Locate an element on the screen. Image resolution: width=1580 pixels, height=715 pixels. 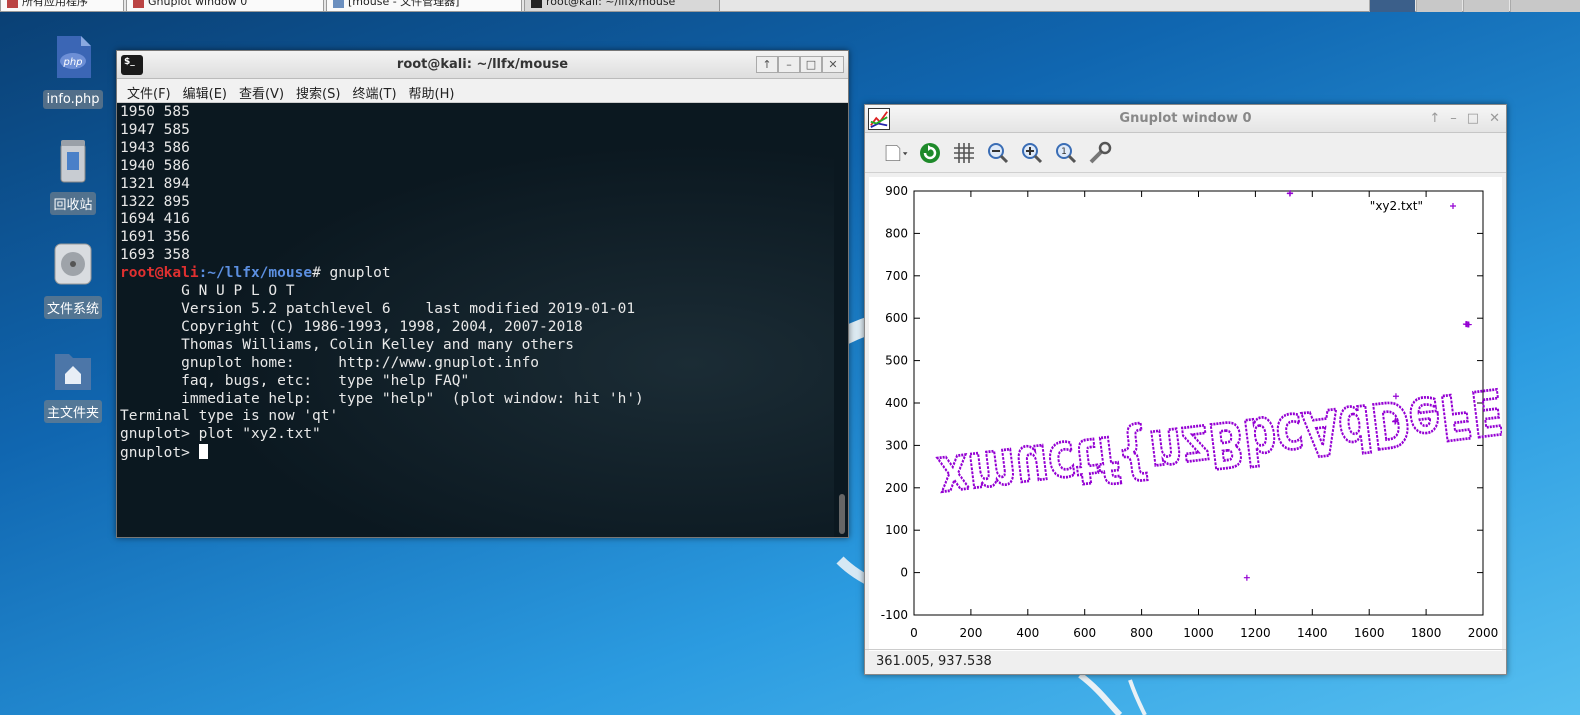
legend-label: "xy2.txt" is located at coordinates (1396, 206).